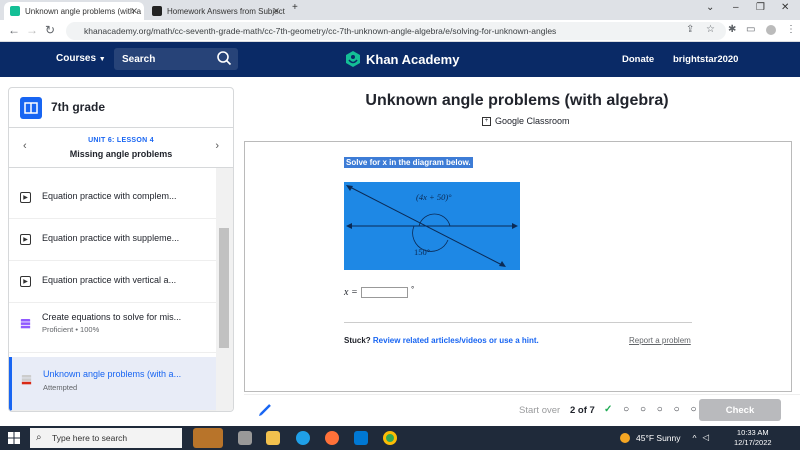 Image resolution: width=800 pixels, height=450 pixels. What do you see at coordinates (14, 30) in the screenshot?
I see `back-arrow-icon: ←` at bounding box center [14, 30].